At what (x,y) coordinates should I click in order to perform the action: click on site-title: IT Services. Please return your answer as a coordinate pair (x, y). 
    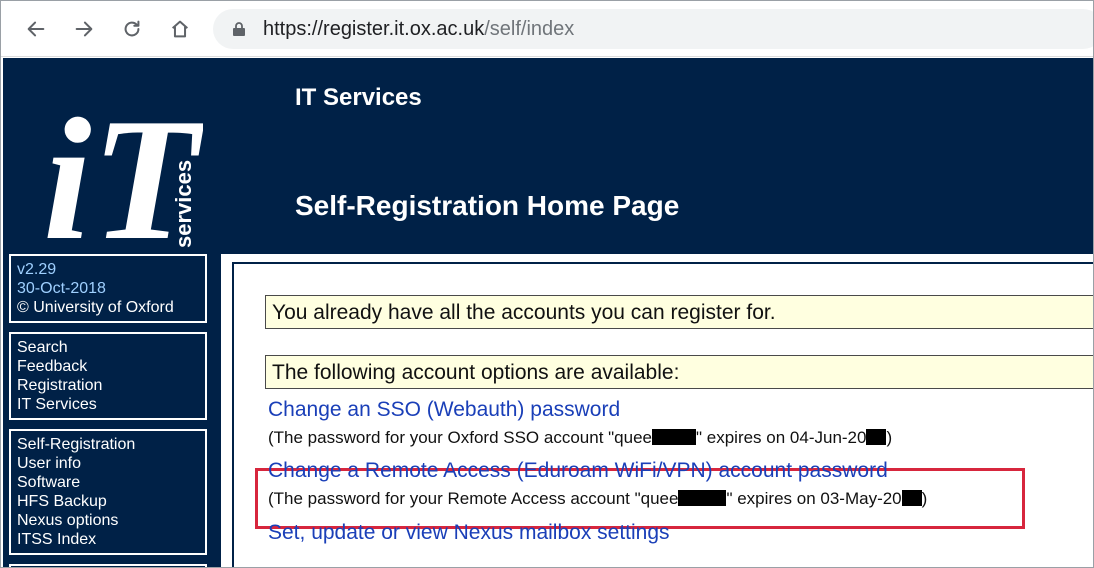
    Looking at the image, I should click on (358, 97).